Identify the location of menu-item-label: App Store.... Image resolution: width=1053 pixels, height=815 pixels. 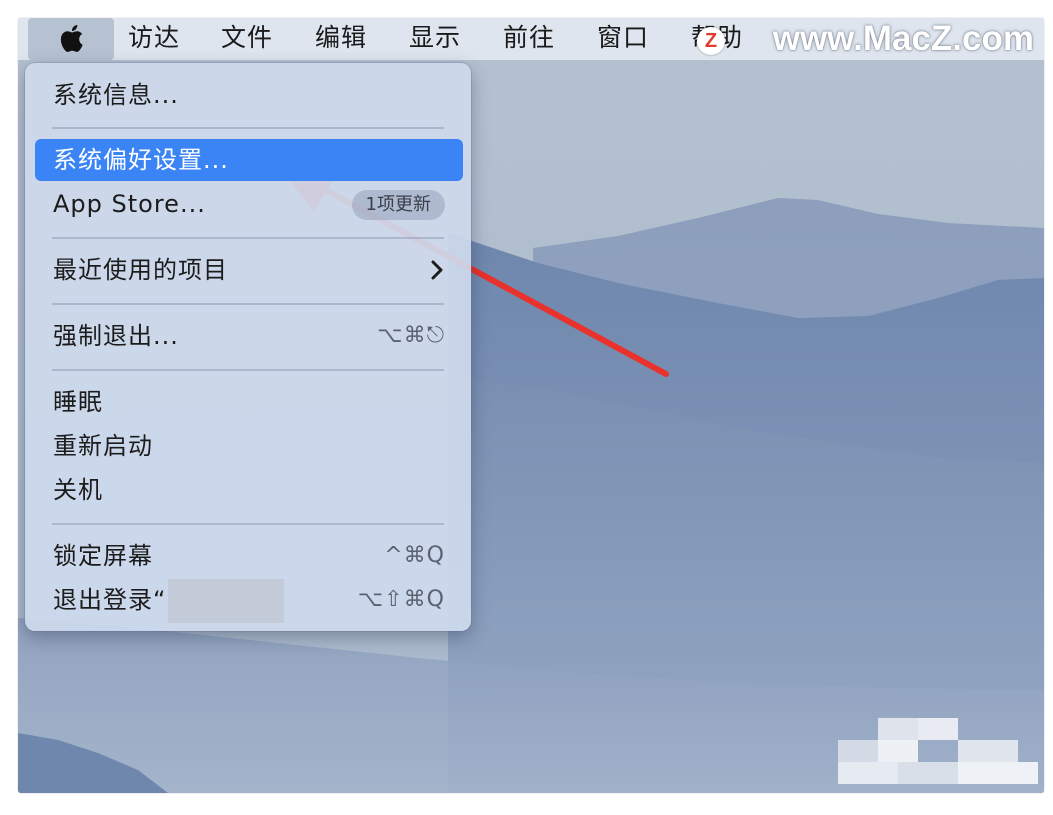
(129, 204).